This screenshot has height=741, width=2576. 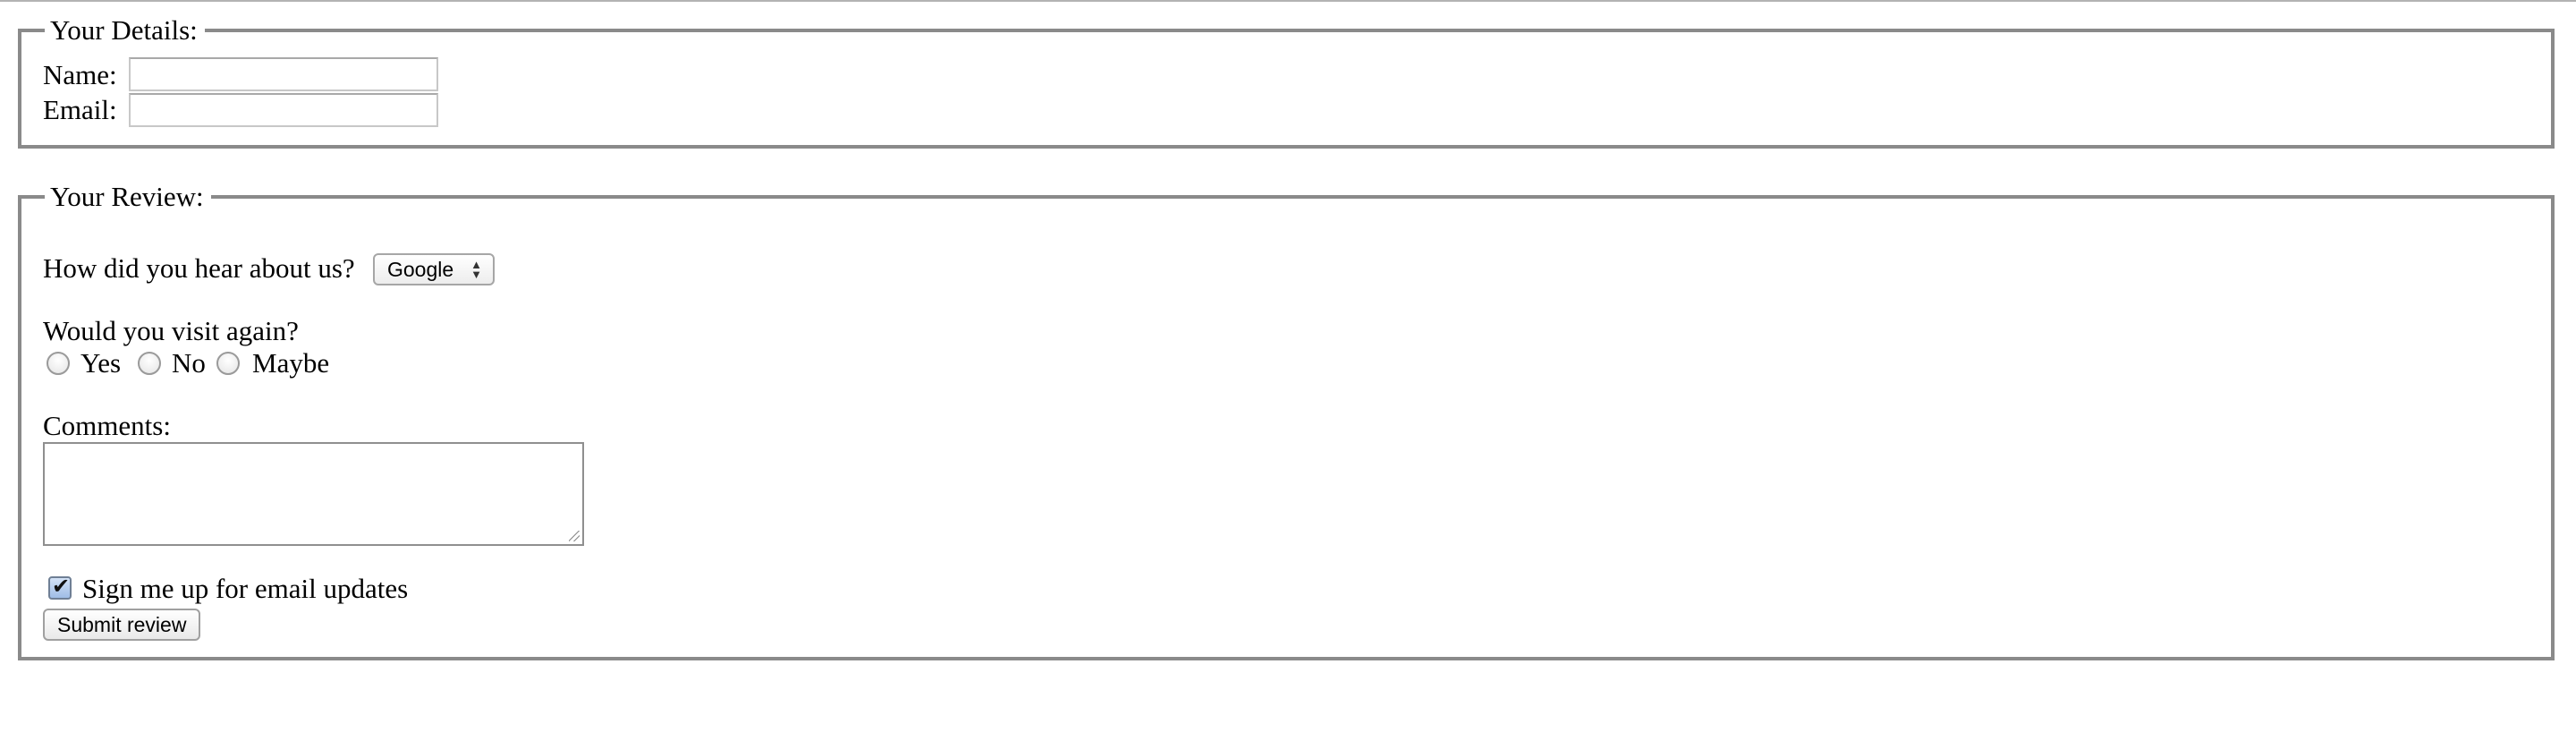 What do you see at coordinates (420, 270) in the screenshot?
I see `heard-select-value: Google` at bounding box center [420, 270].